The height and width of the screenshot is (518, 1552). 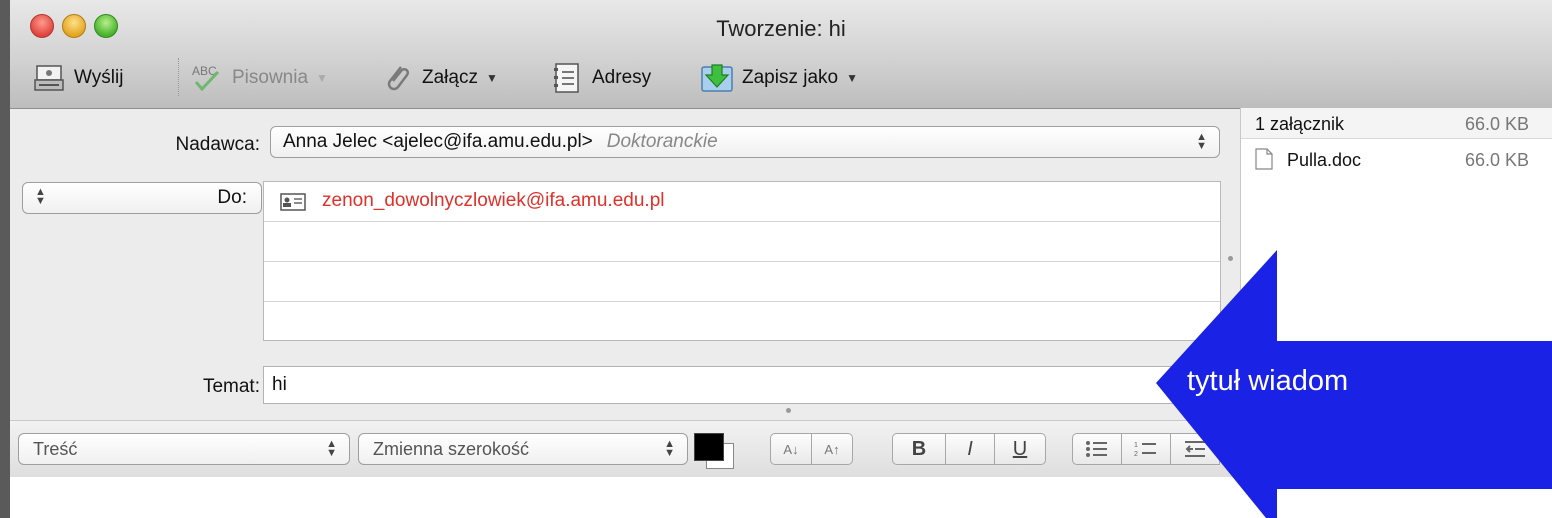 I want to click on addresses-label: Adresy, so click(x=622, y=77).